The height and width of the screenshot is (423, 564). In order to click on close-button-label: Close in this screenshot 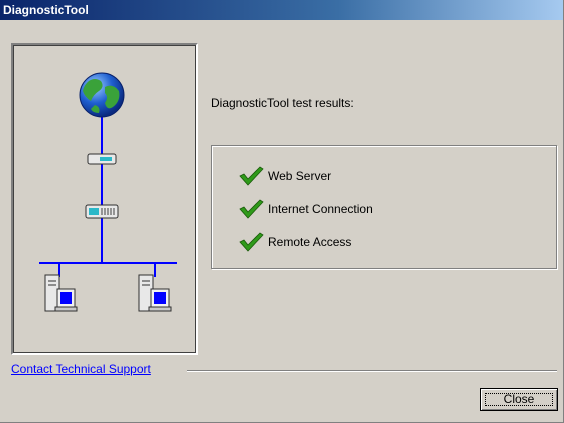, I will do `click(519, 399)`.